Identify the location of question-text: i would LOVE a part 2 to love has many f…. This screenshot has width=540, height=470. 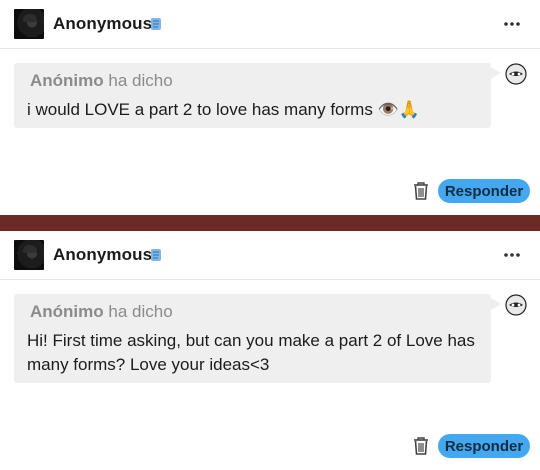
(223, 109).